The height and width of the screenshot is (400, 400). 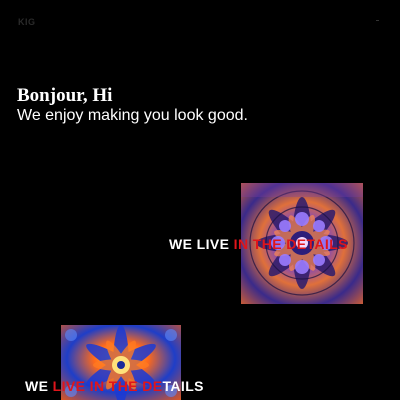 I want to click on slogan-white-part: WE LIVE, so click(x=201, y=244).